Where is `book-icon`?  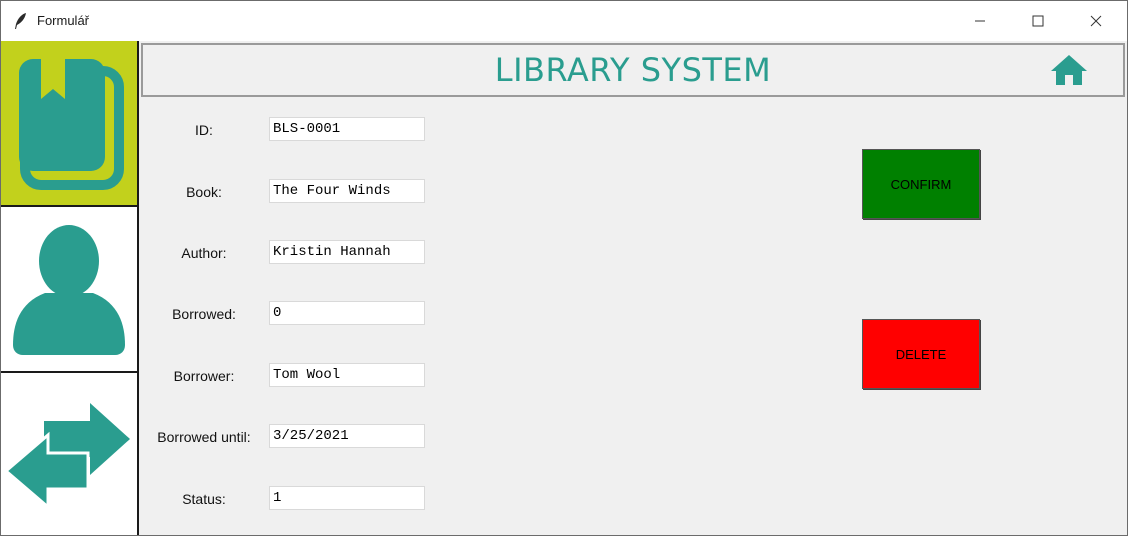
book-icon is located at coordinates (71, 124).